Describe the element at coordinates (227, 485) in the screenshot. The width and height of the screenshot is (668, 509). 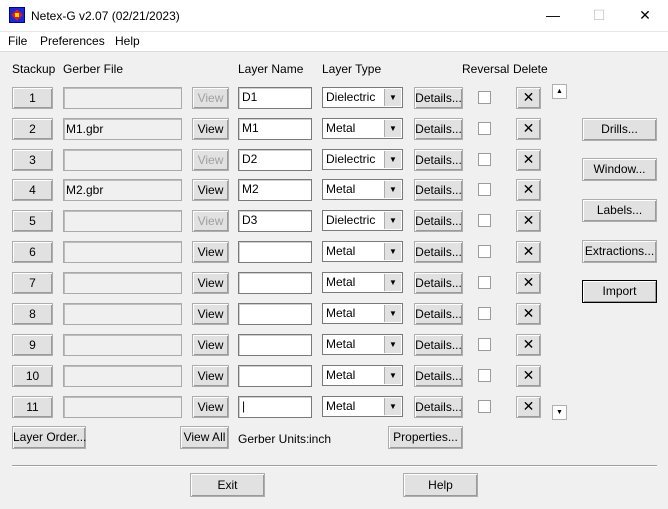
I see `exit-button: Exit` at that location.